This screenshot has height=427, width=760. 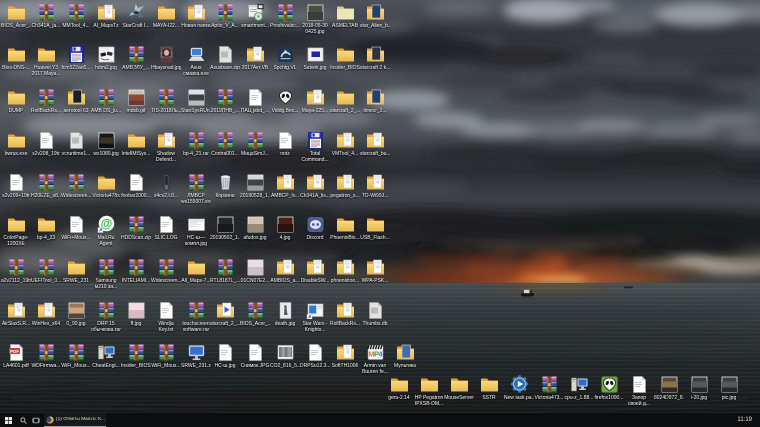 What do you see at coordinates (14, 351) in the screenshot?
I see `svg-text: PDF` at bounding box center [14, 351].